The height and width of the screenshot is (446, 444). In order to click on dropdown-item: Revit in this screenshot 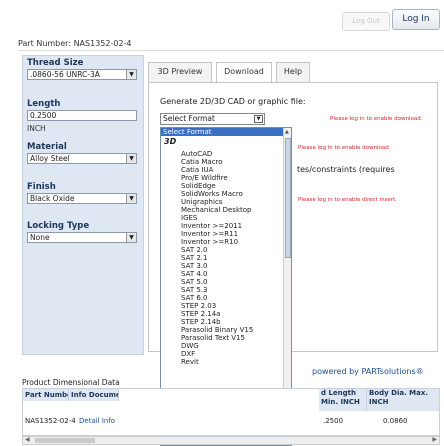, I will do `click(190, 362)`.